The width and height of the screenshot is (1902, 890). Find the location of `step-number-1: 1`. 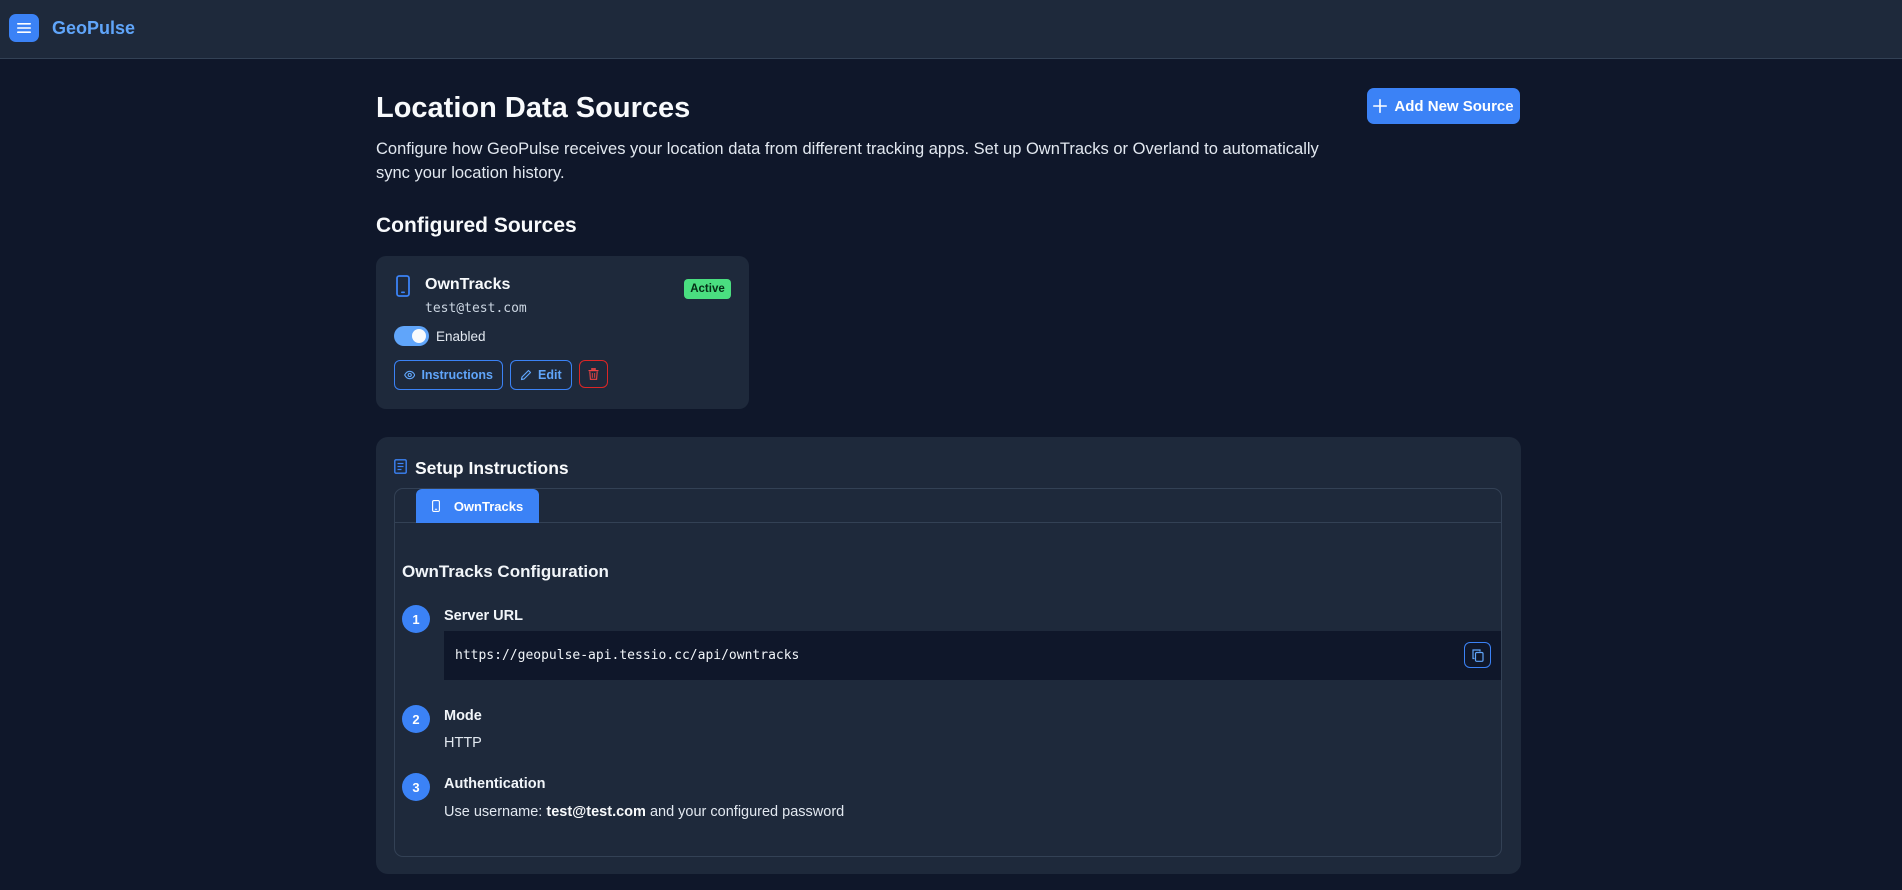

step-number-1: 1 is located at coordinates (416, 619).